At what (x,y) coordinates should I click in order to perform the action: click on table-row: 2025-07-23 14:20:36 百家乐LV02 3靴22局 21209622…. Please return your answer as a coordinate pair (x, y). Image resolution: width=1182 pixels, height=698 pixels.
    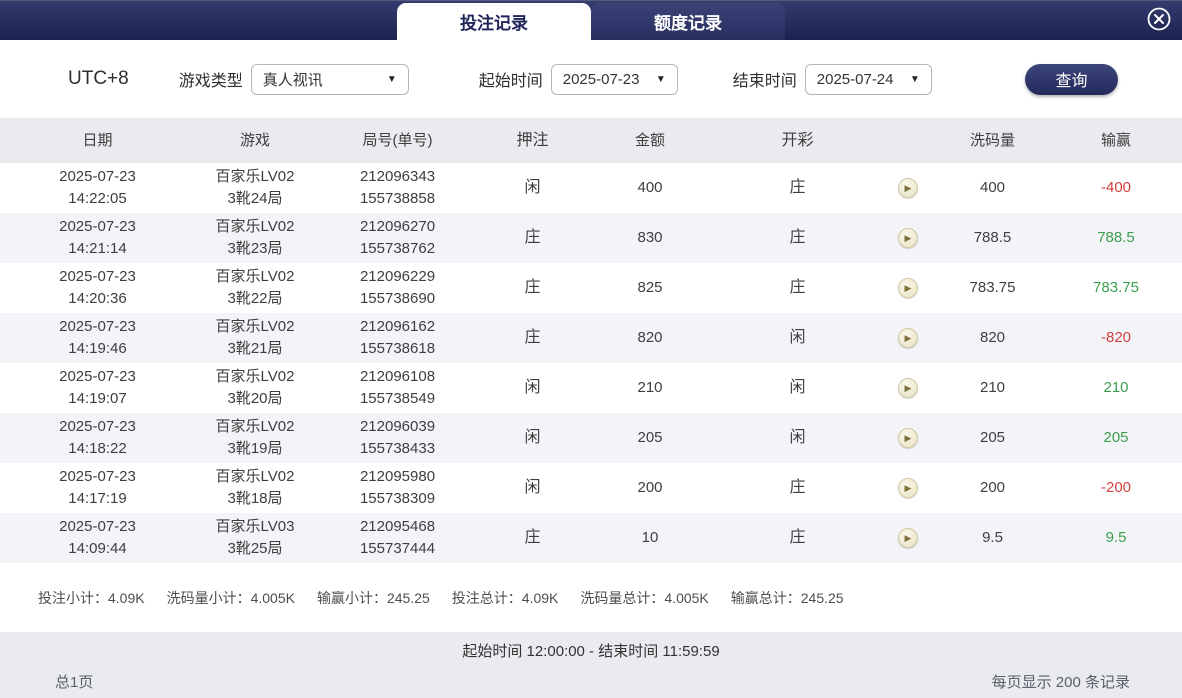
    Looking at the image, I should click on (591, 288).